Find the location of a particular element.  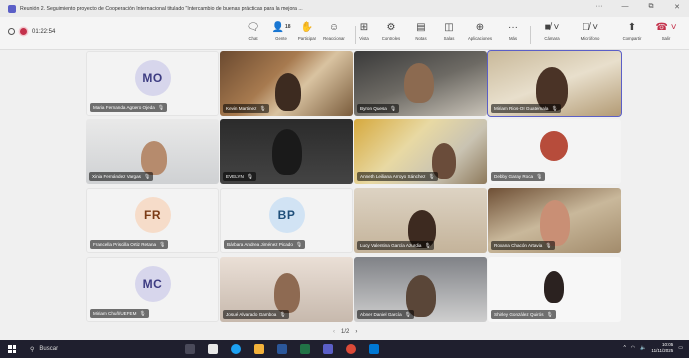

participant-tile: MO Maria Fernanda Agüero Ojeda 🎙 is located at coordinates (152, 83).